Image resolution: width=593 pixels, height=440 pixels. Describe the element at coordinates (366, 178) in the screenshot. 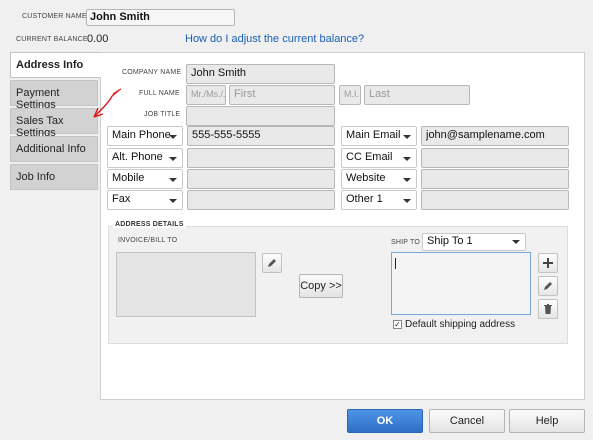

I see `contact-type-3-label: Website` at that location.